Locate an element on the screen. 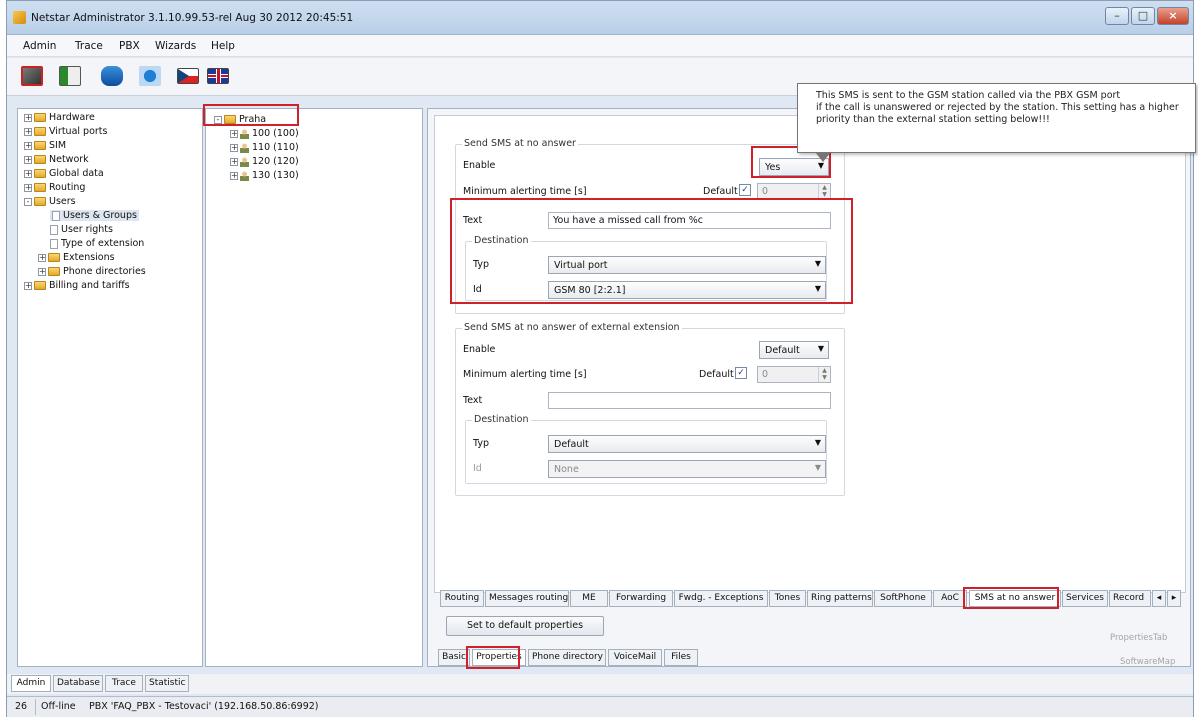 The height and width of the screenshot is (717, 1198). disconnect-icon is located at coordinates (32, 76).